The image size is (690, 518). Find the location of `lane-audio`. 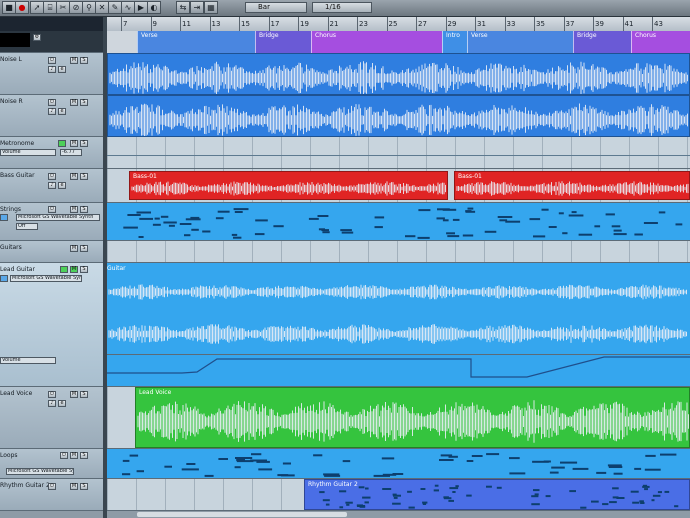

lane-audio is located at coordinates (398, 116).